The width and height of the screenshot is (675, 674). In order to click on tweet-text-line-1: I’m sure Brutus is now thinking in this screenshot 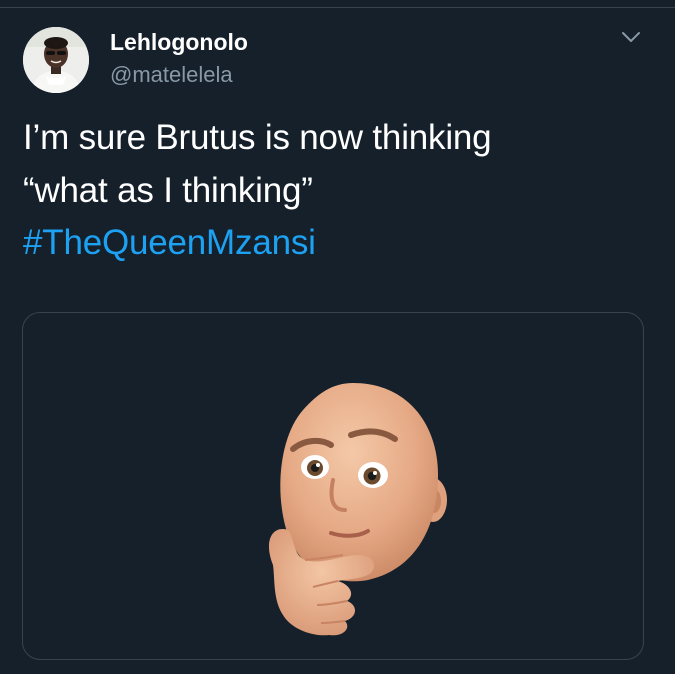, I will do `click(257, 137)`.